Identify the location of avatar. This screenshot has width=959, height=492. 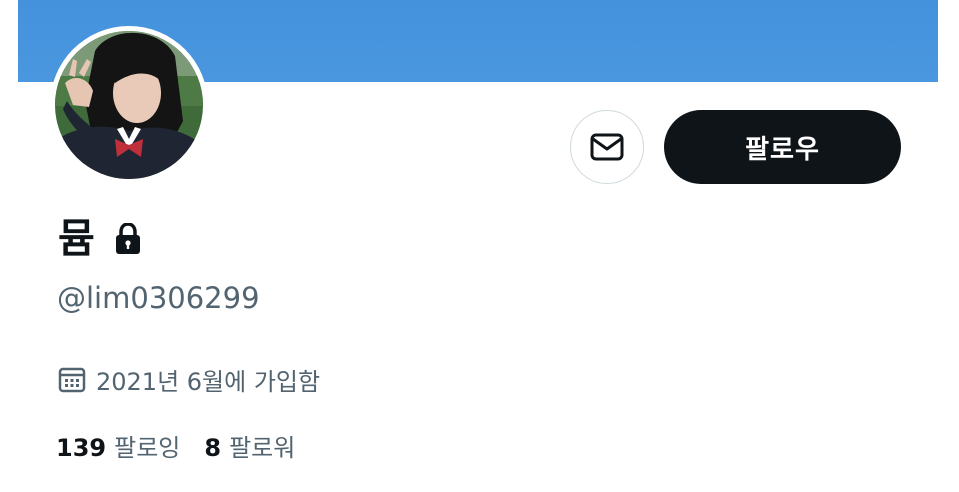
(129, 105).